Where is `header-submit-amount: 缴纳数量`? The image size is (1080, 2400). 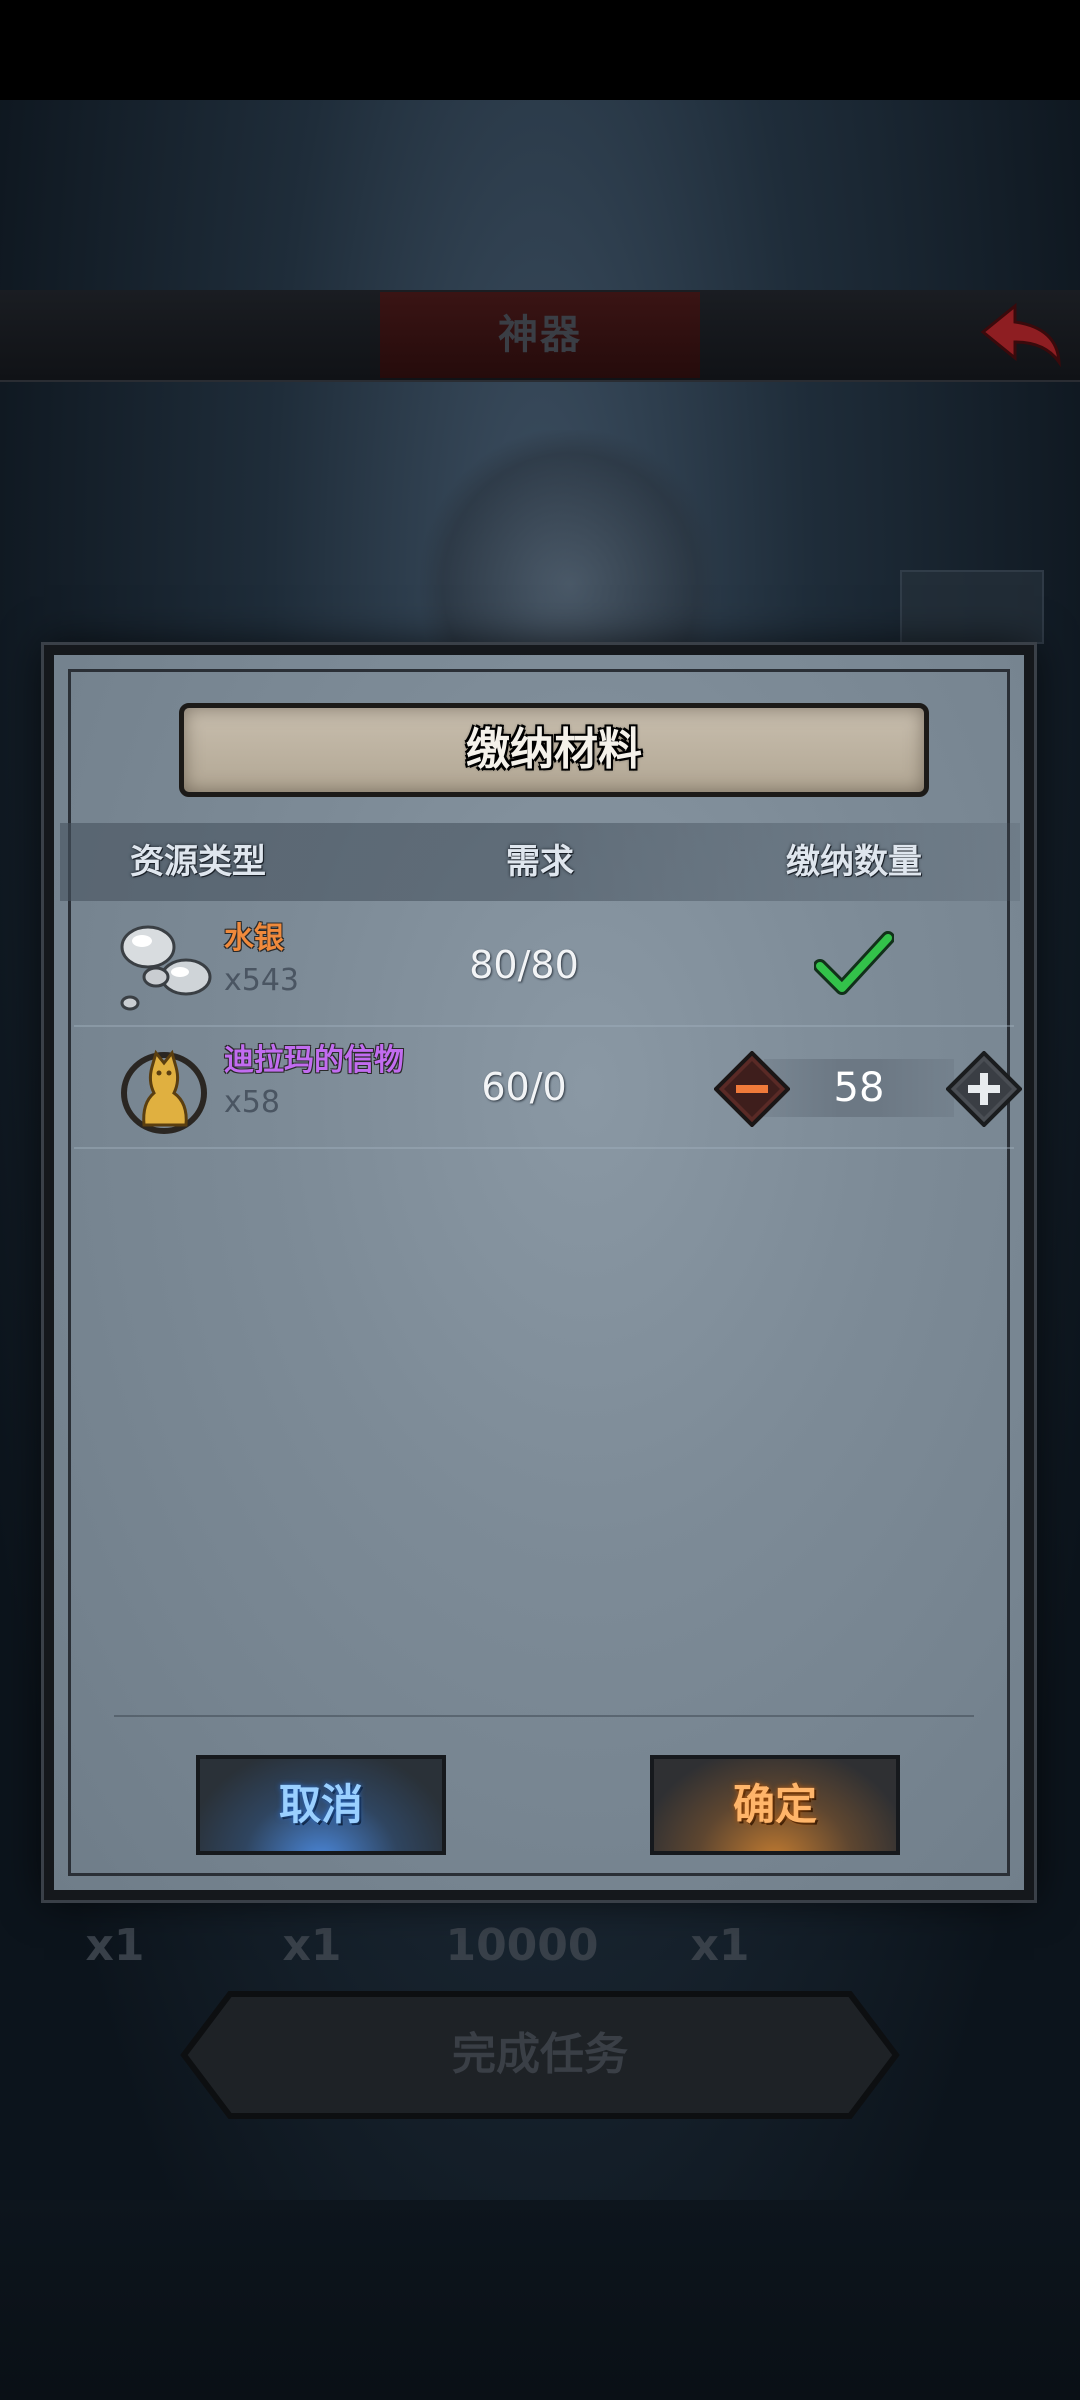
header-submit-amount: 缴纳数量 is located at coordinates (854, 862).